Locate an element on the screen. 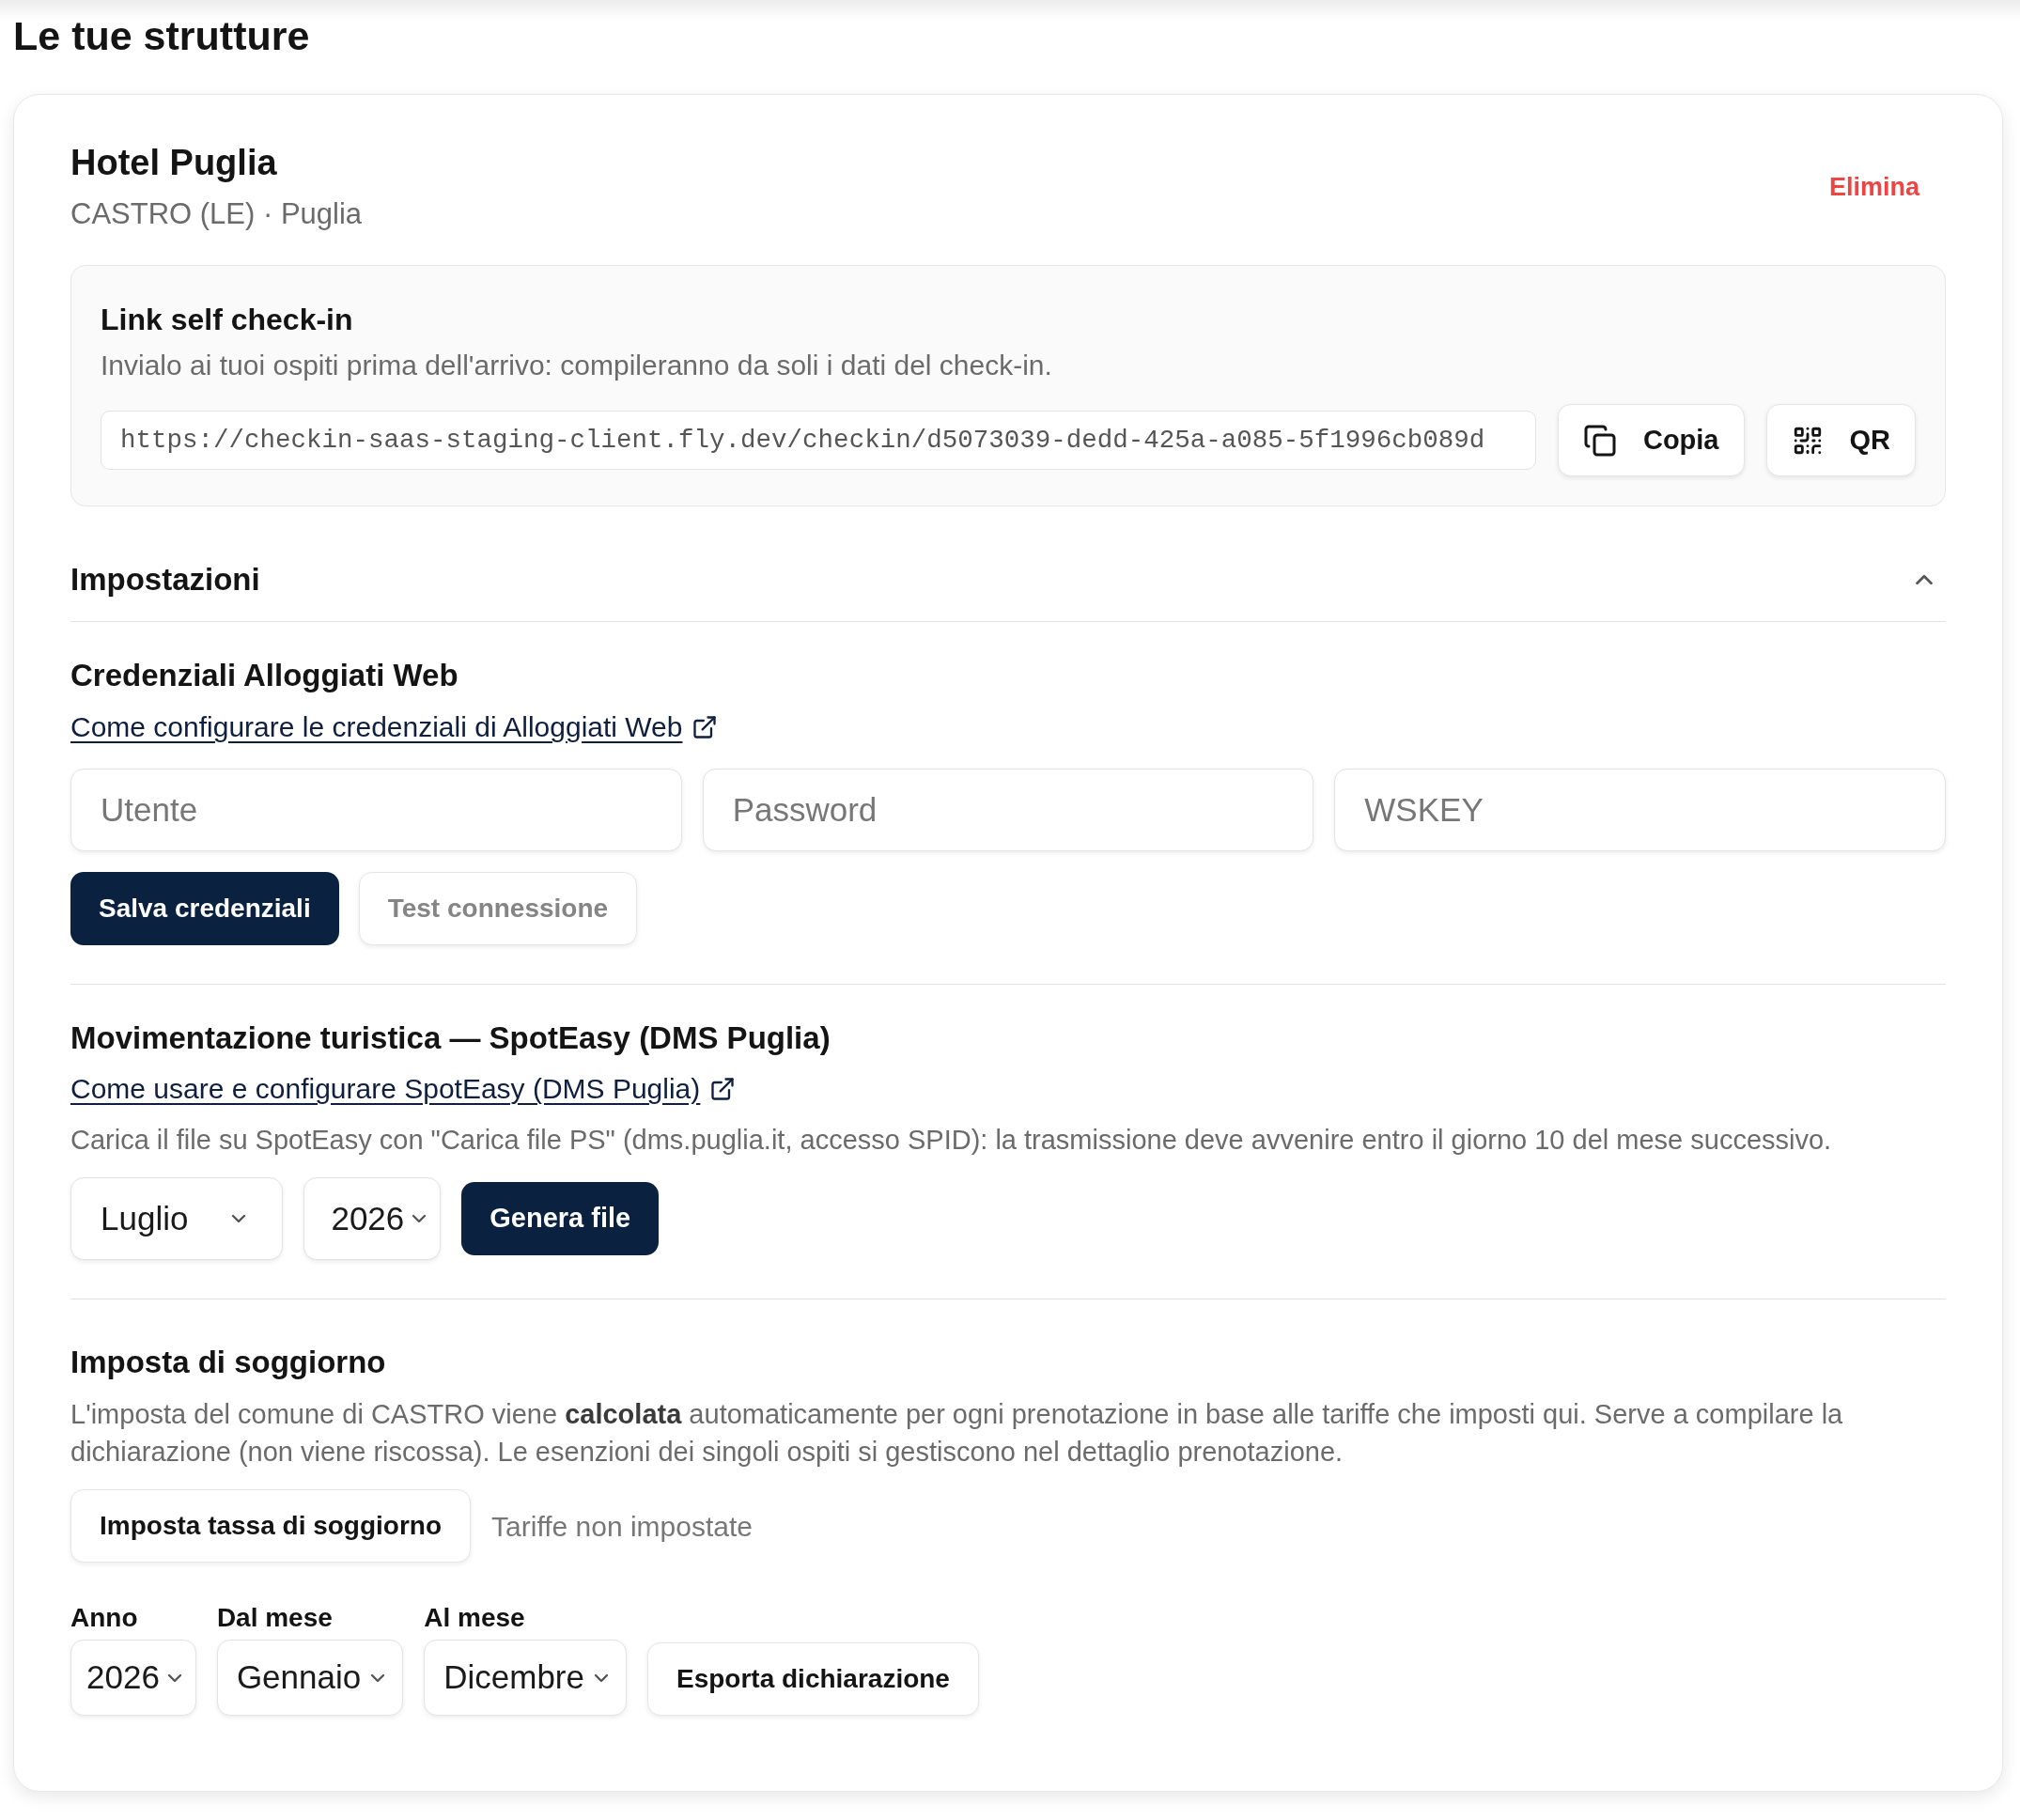 This screenshot has width=2020, height=1820. month-select: Luglio is located at coordinates (177, 1218).